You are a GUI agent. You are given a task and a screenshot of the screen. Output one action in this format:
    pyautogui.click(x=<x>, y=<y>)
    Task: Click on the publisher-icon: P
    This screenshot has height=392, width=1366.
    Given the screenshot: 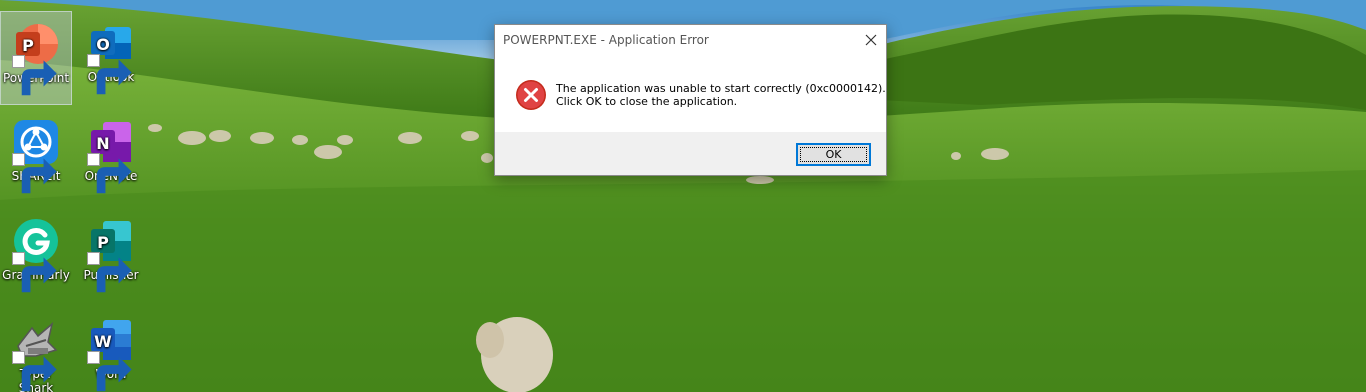 What is the action you would take?
    pyautogui.click(x=111, y=255)
    